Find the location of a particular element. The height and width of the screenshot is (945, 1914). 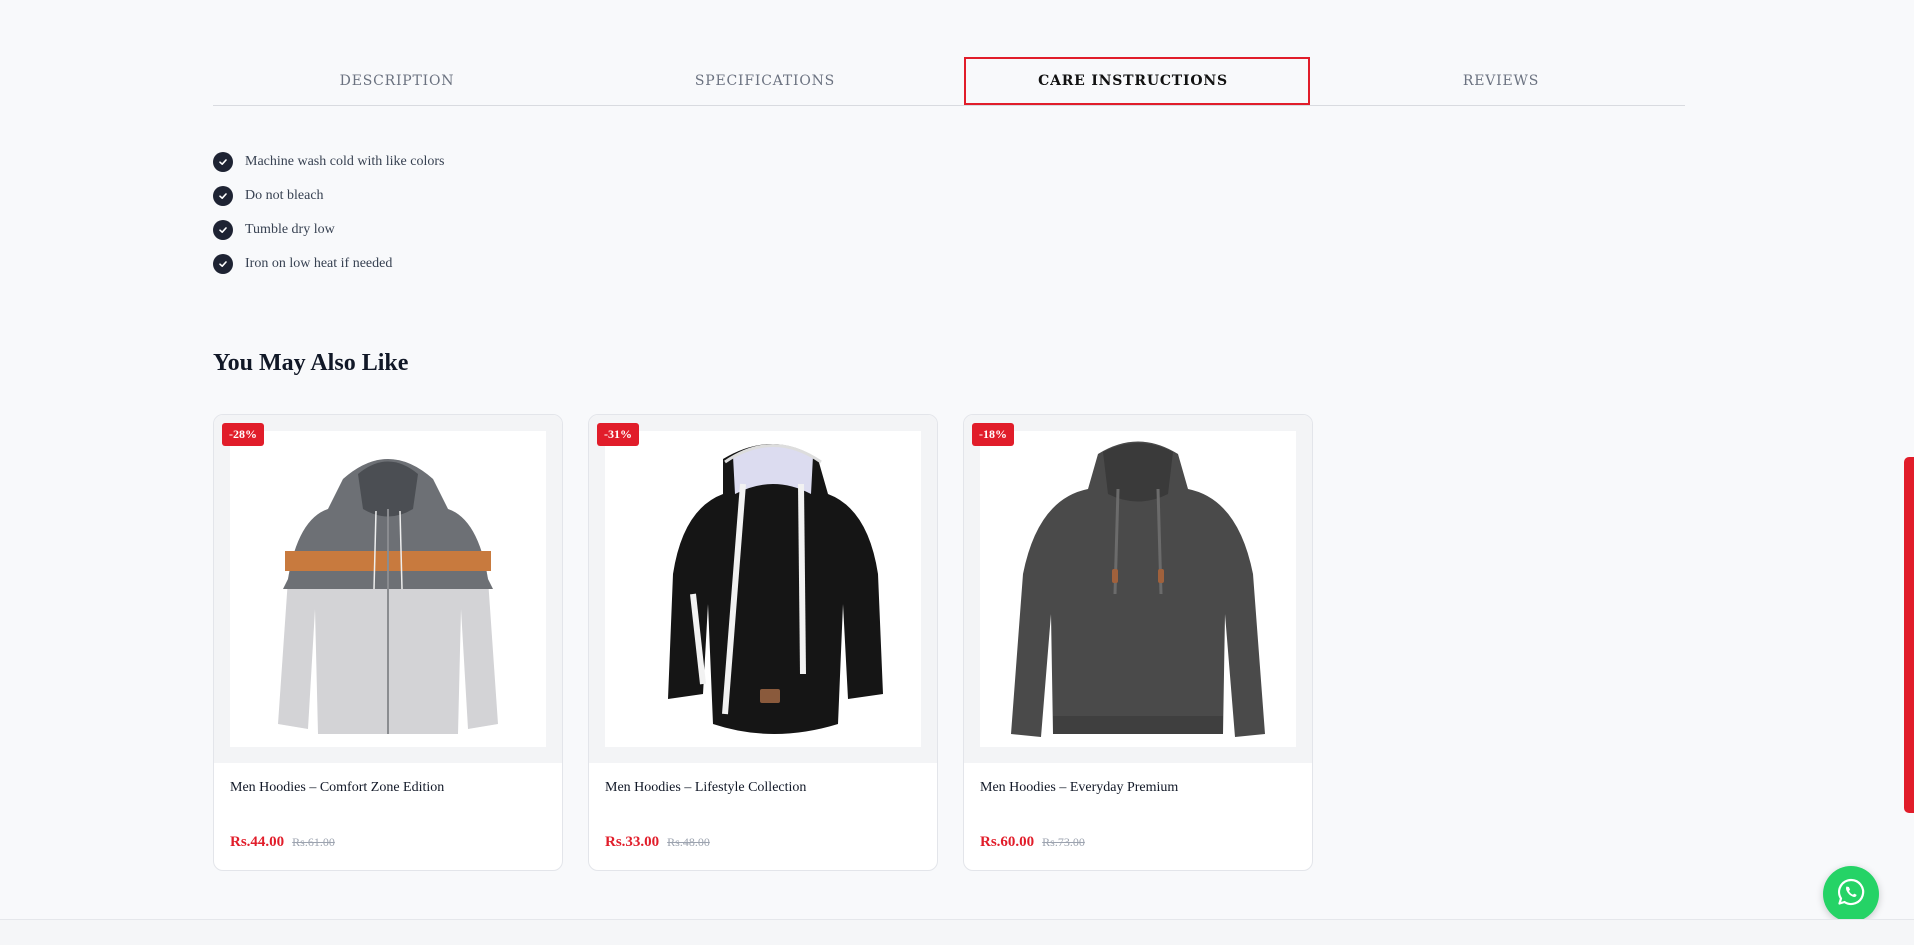

product-price: Rs.44.00 Rs.61.00 is located at coordinates (282, 842).